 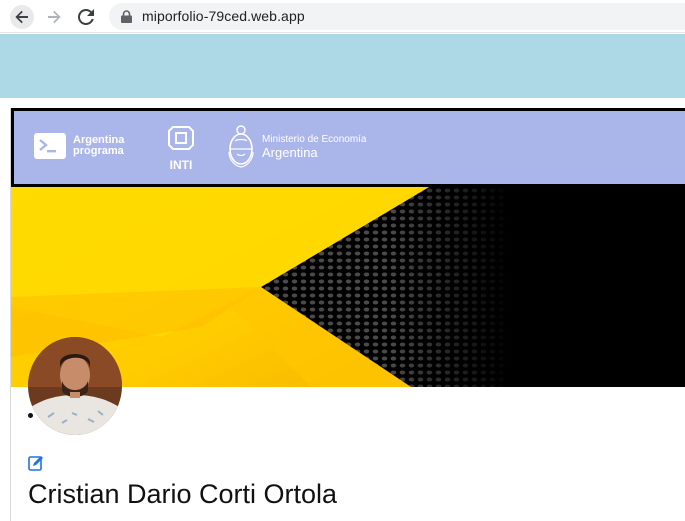 I want to click on edit-profile-button, so click(x=36, y=463).